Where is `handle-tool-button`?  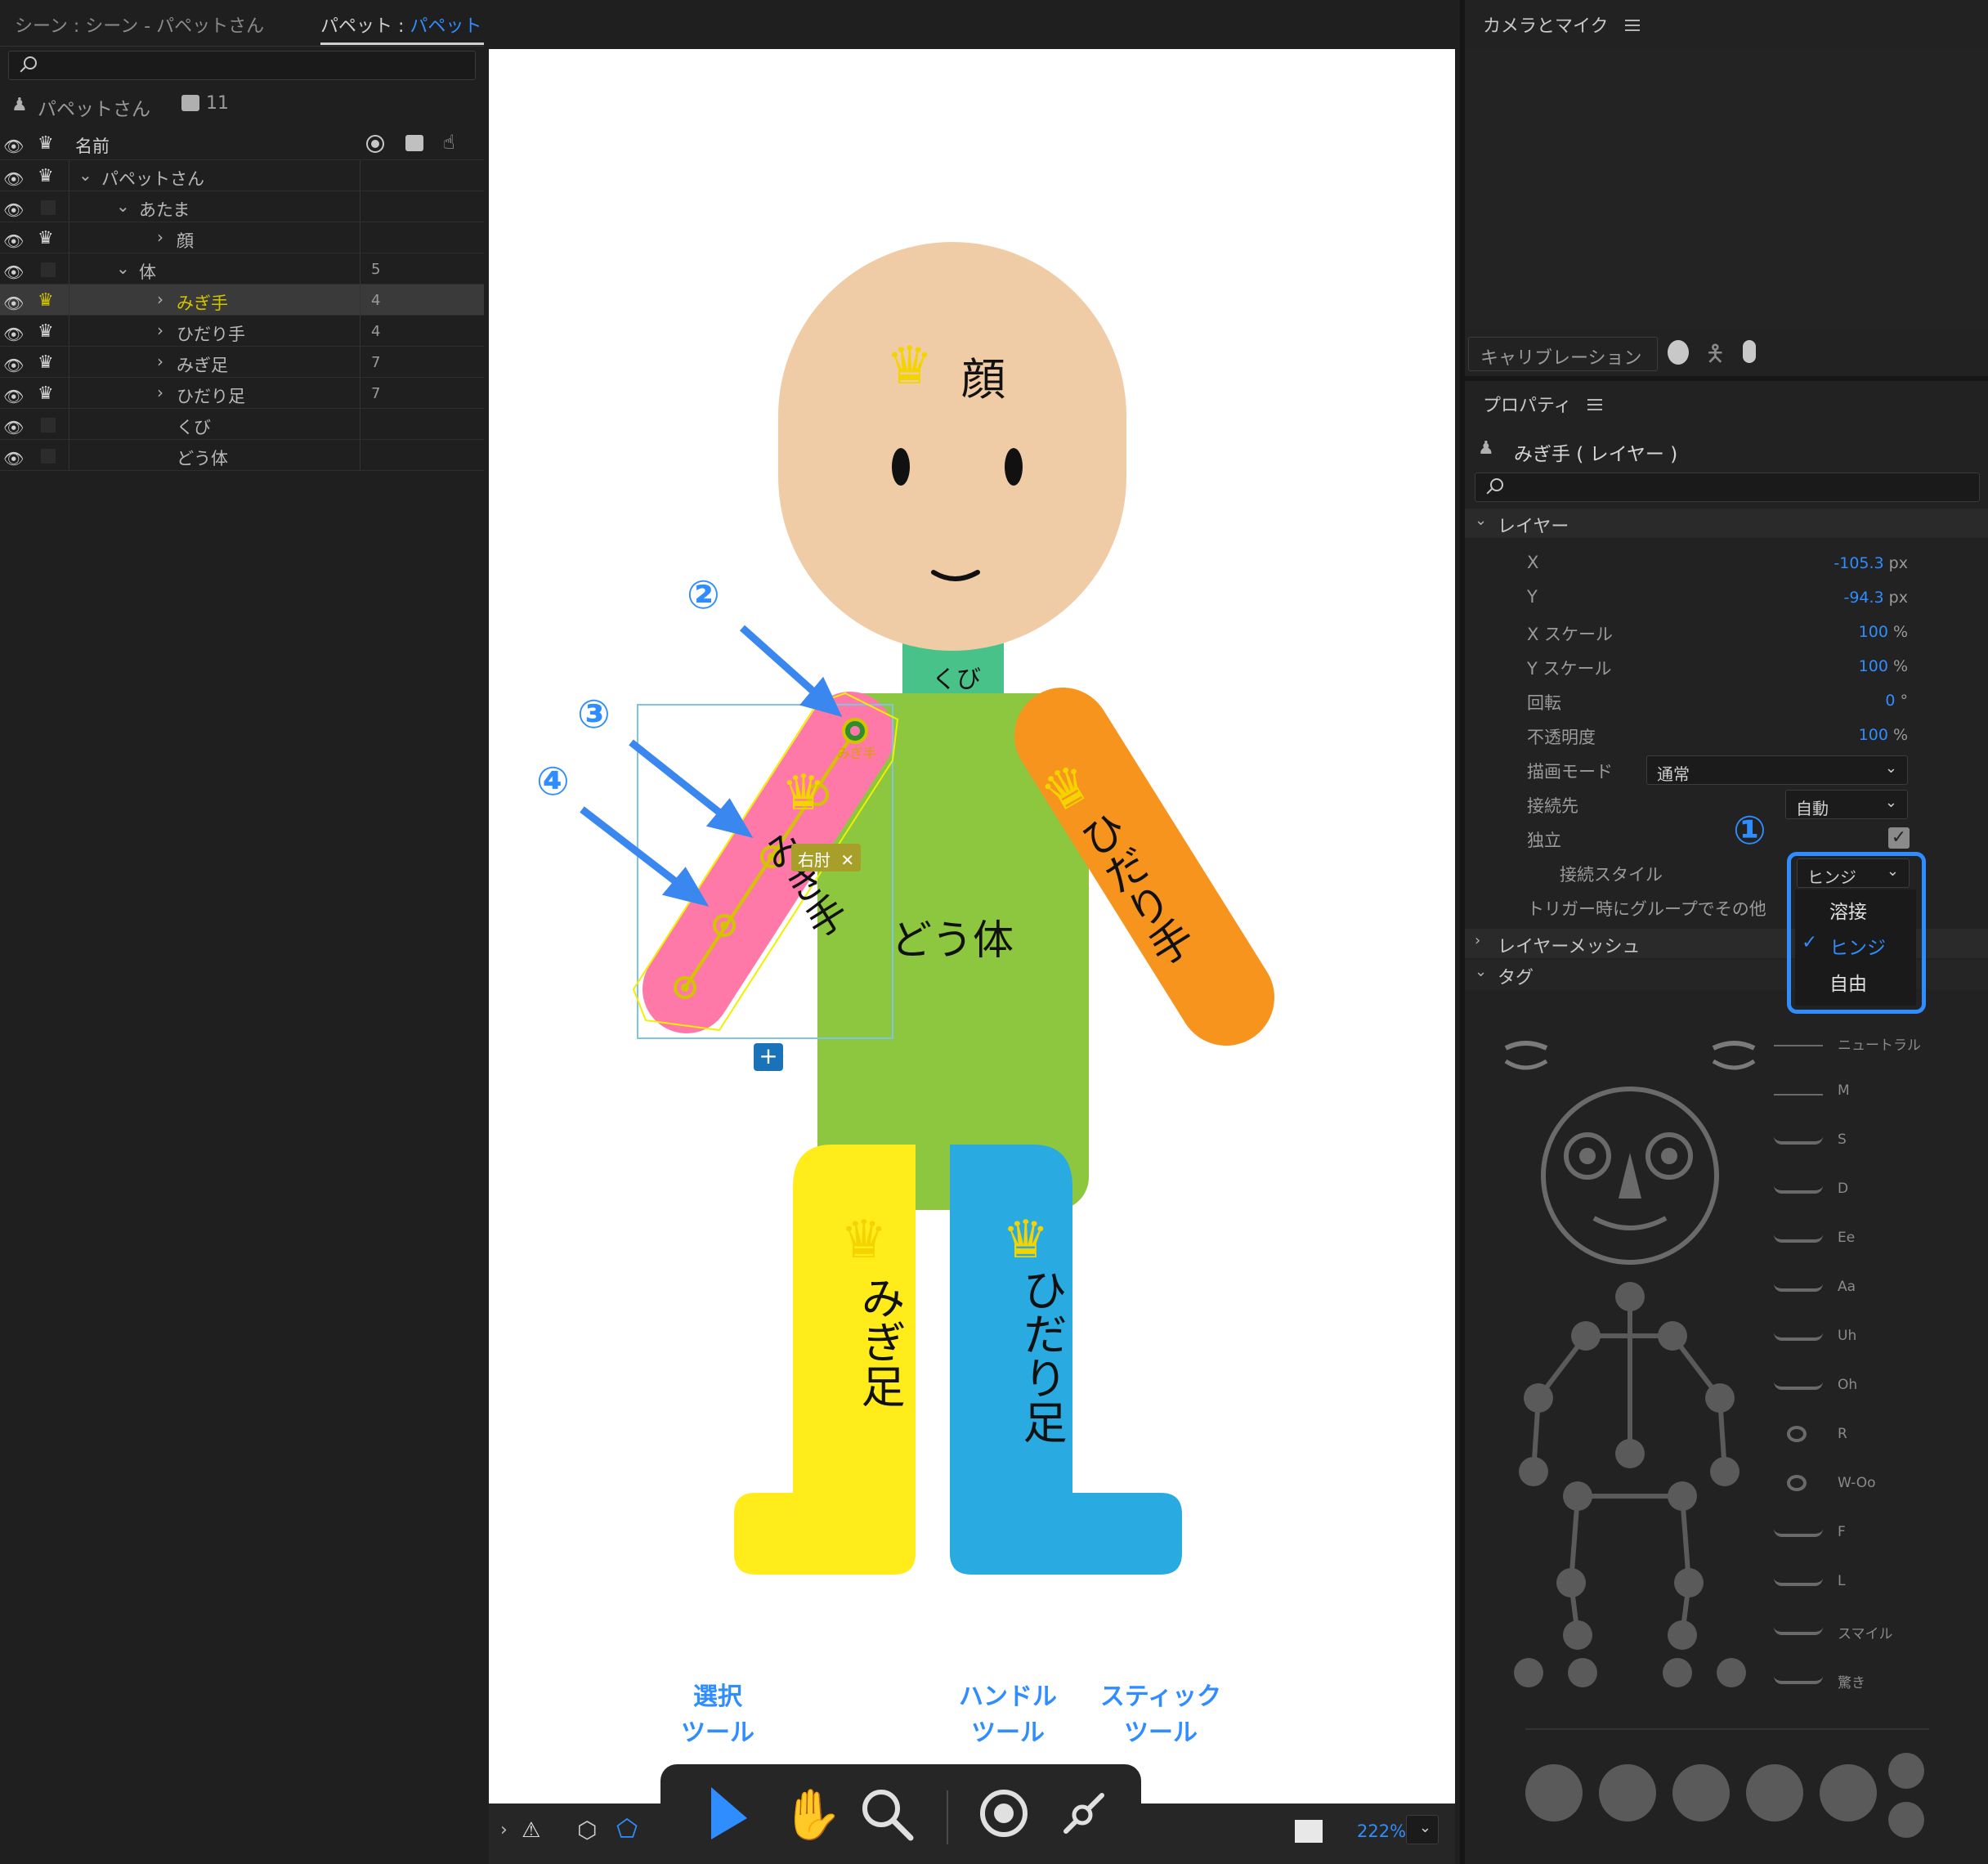
handle-tool-button is located at coordinates (1004, 1813).